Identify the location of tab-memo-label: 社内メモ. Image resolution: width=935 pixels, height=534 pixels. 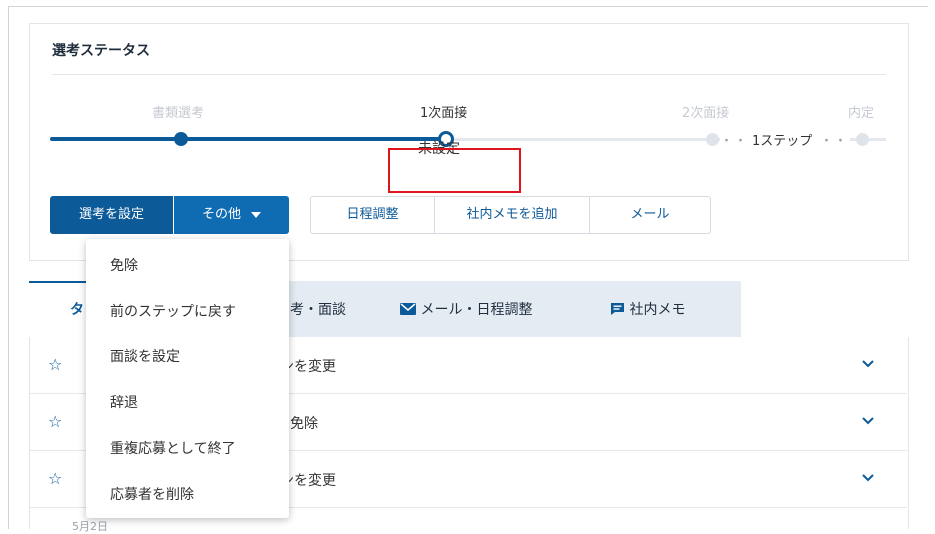
(657, 310).